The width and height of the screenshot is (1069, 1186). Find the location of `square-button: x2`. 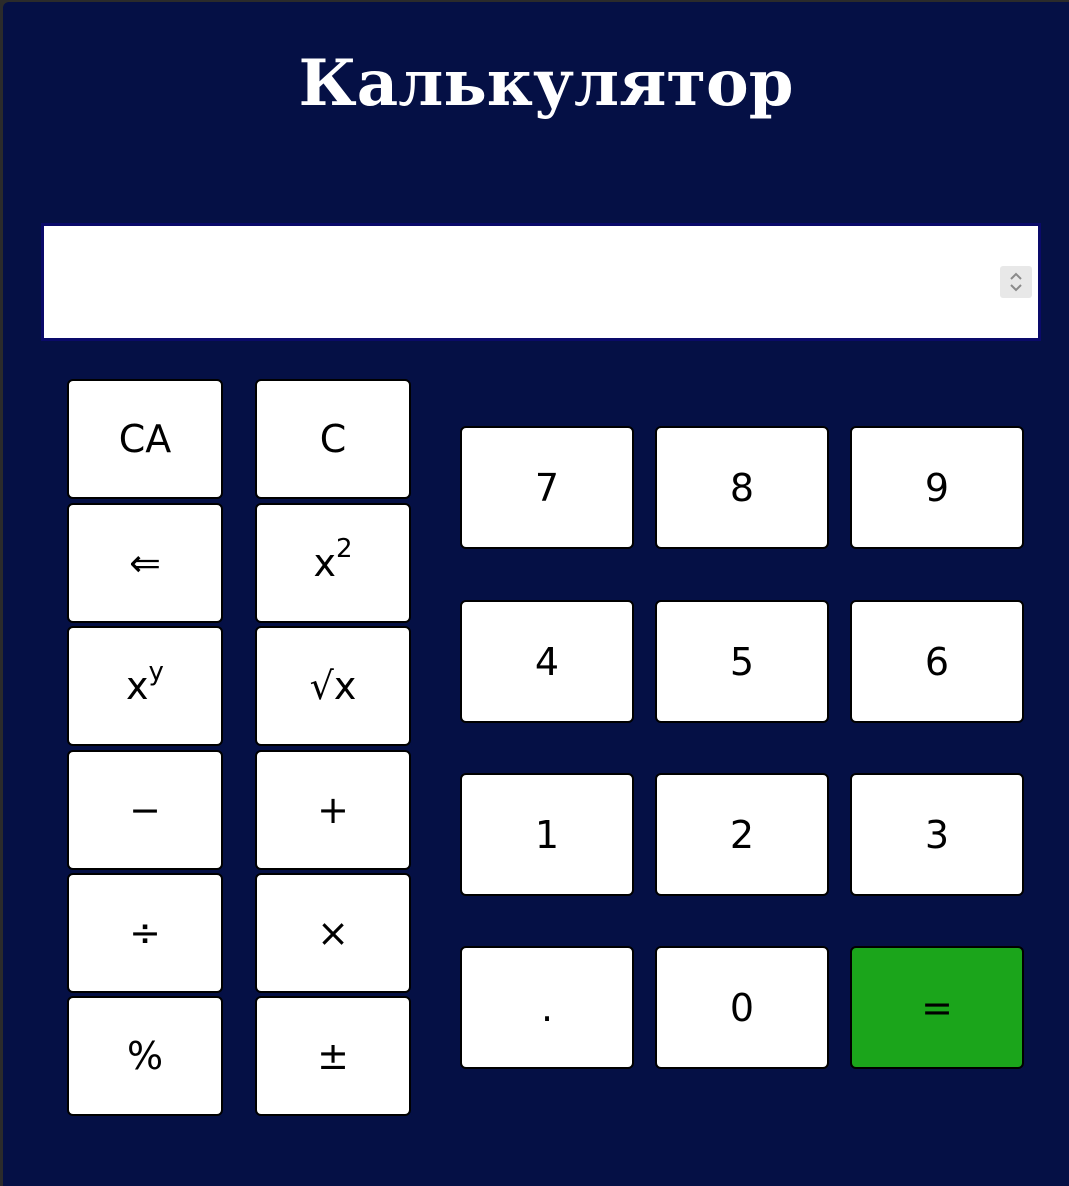

square-button: x2 is located at coordinates (333, 563).